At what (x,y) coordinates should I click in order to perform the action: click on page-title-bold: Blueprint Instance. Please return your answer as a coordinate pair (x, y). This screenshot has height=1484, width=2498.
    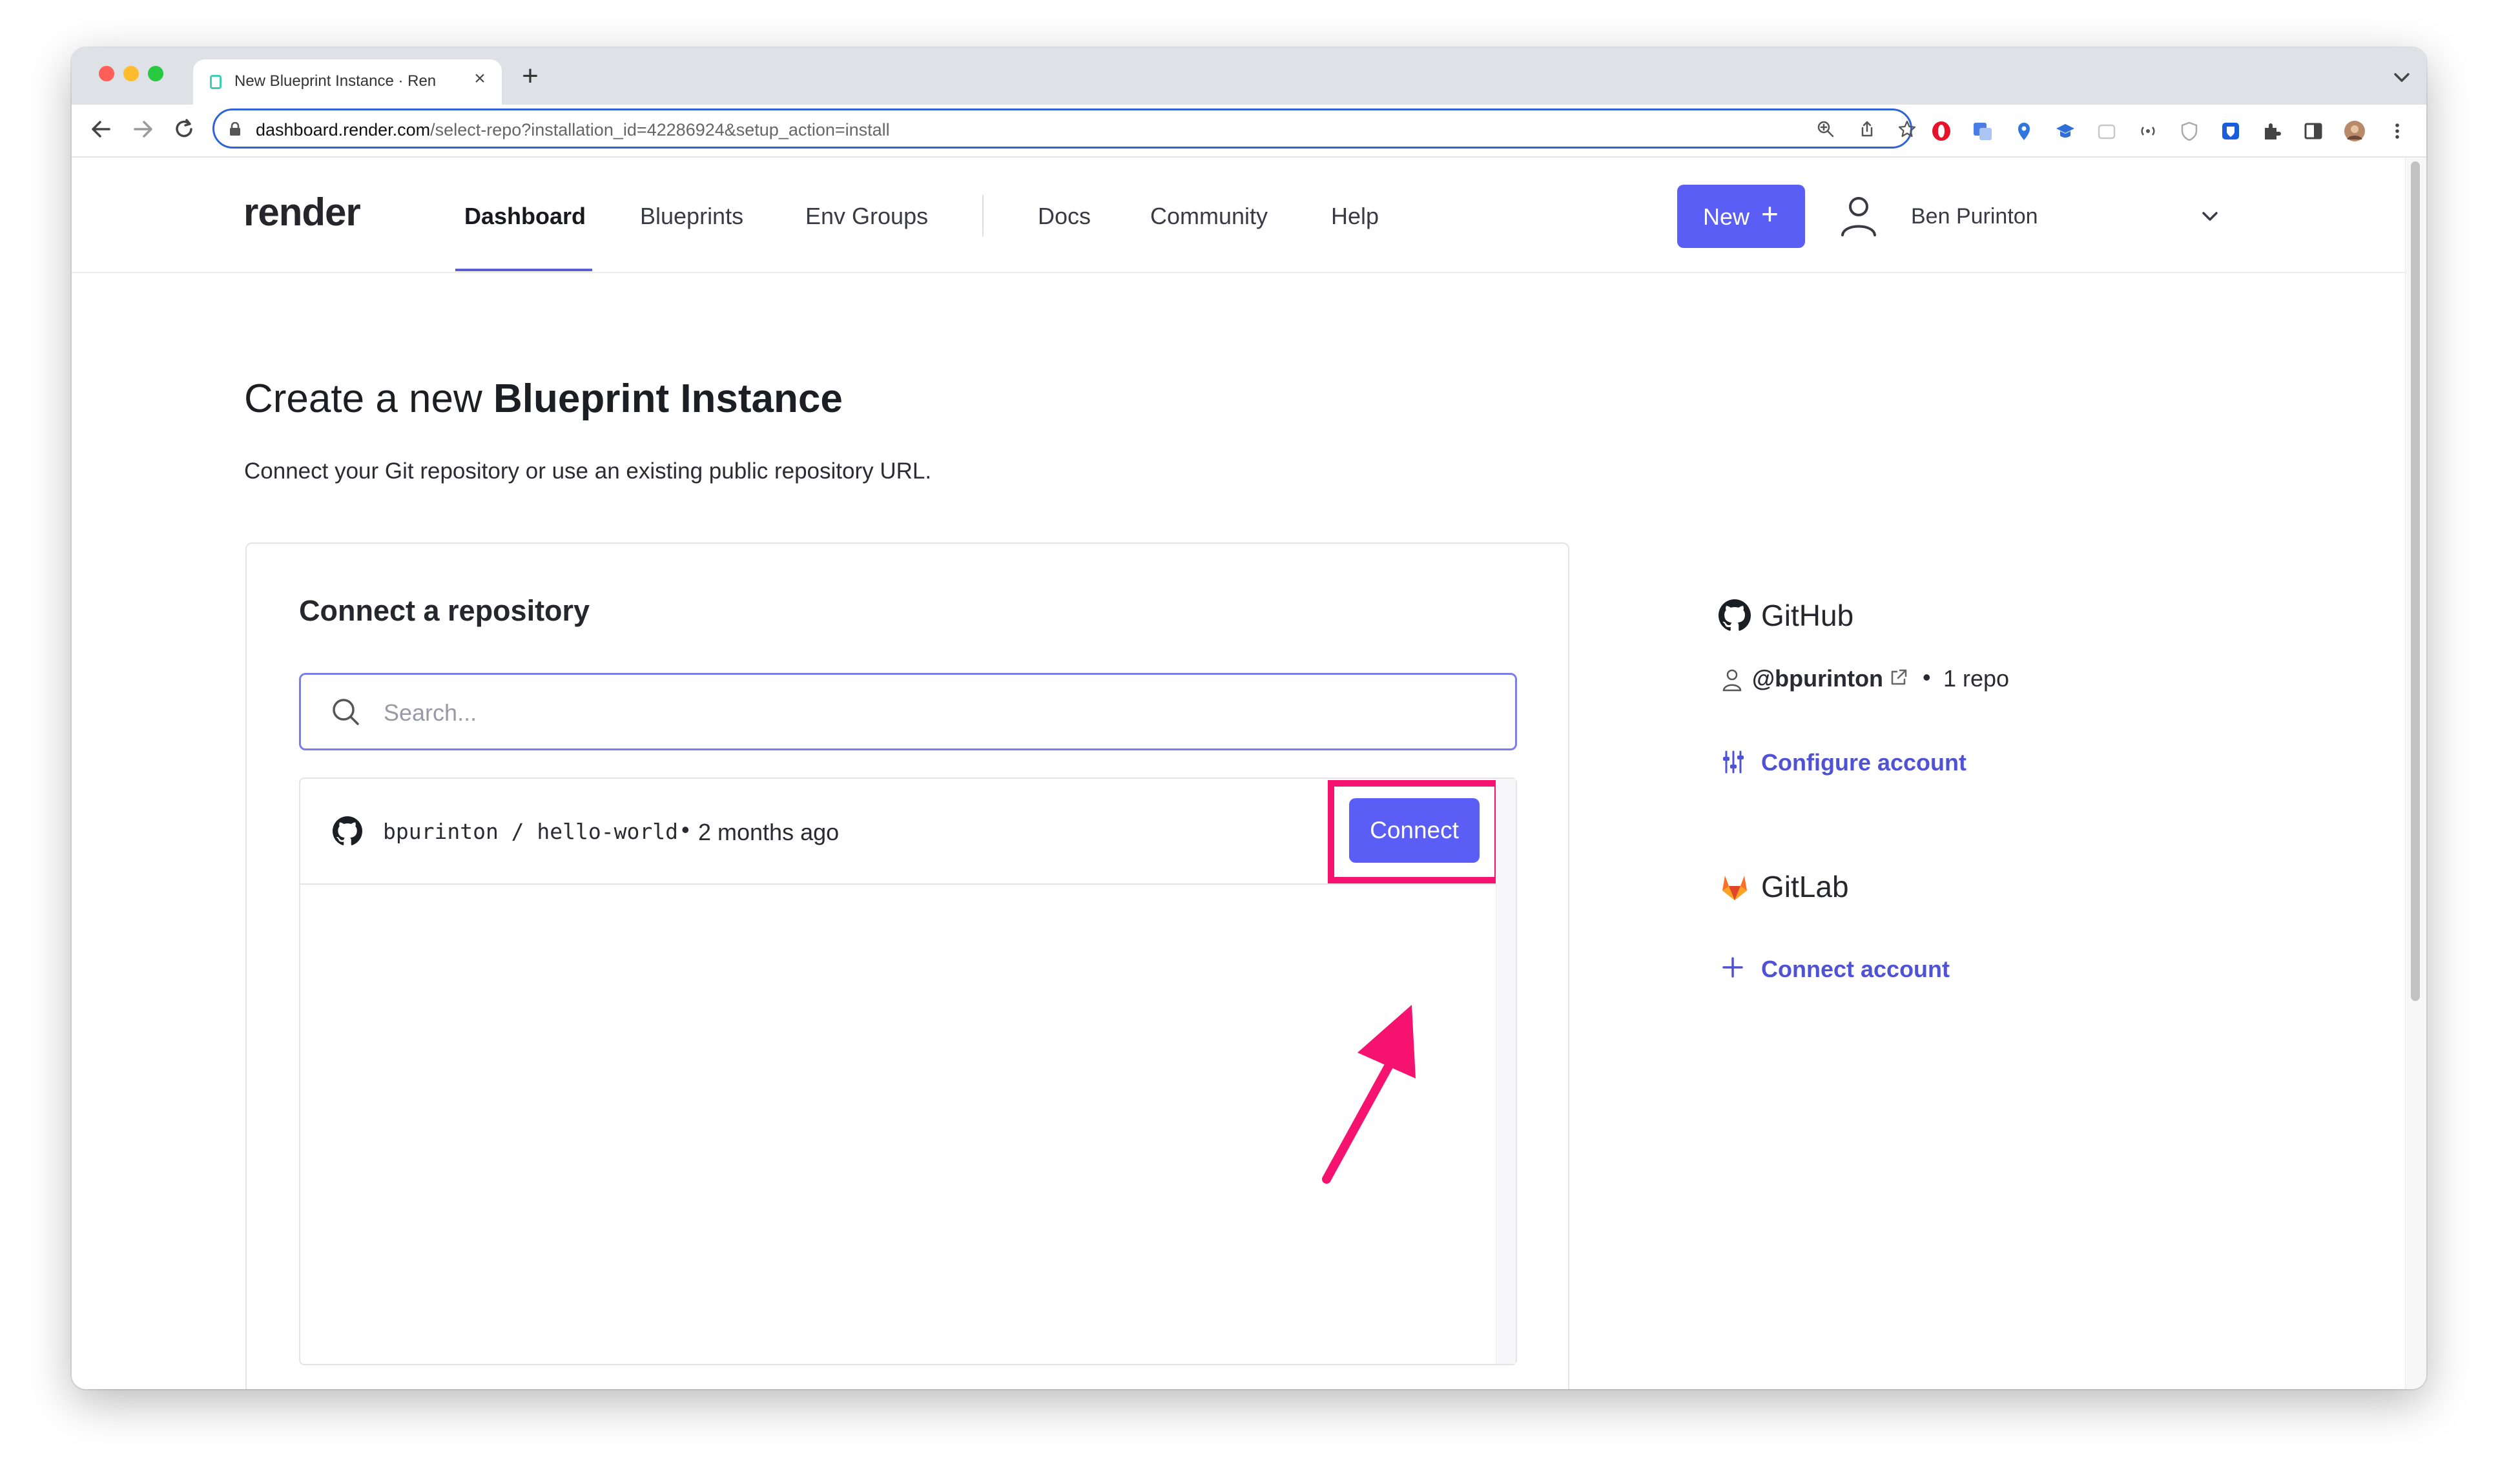
    Looking at the image, I should click on (668, 398).